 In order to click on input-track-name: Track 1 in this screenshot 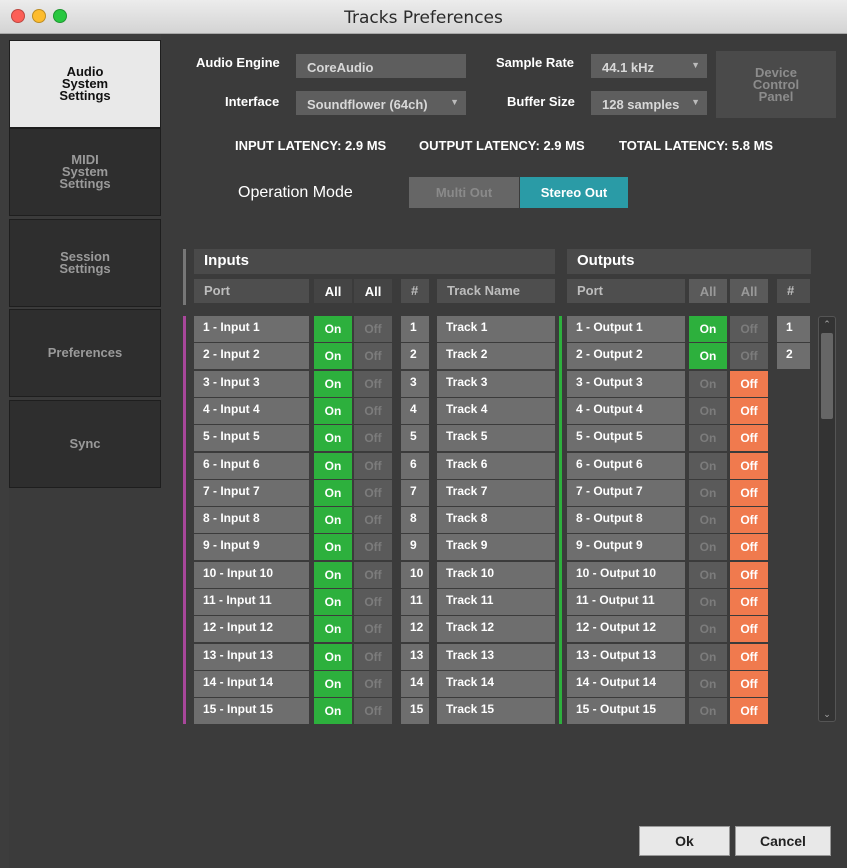, I will do `click(496, 329)`.